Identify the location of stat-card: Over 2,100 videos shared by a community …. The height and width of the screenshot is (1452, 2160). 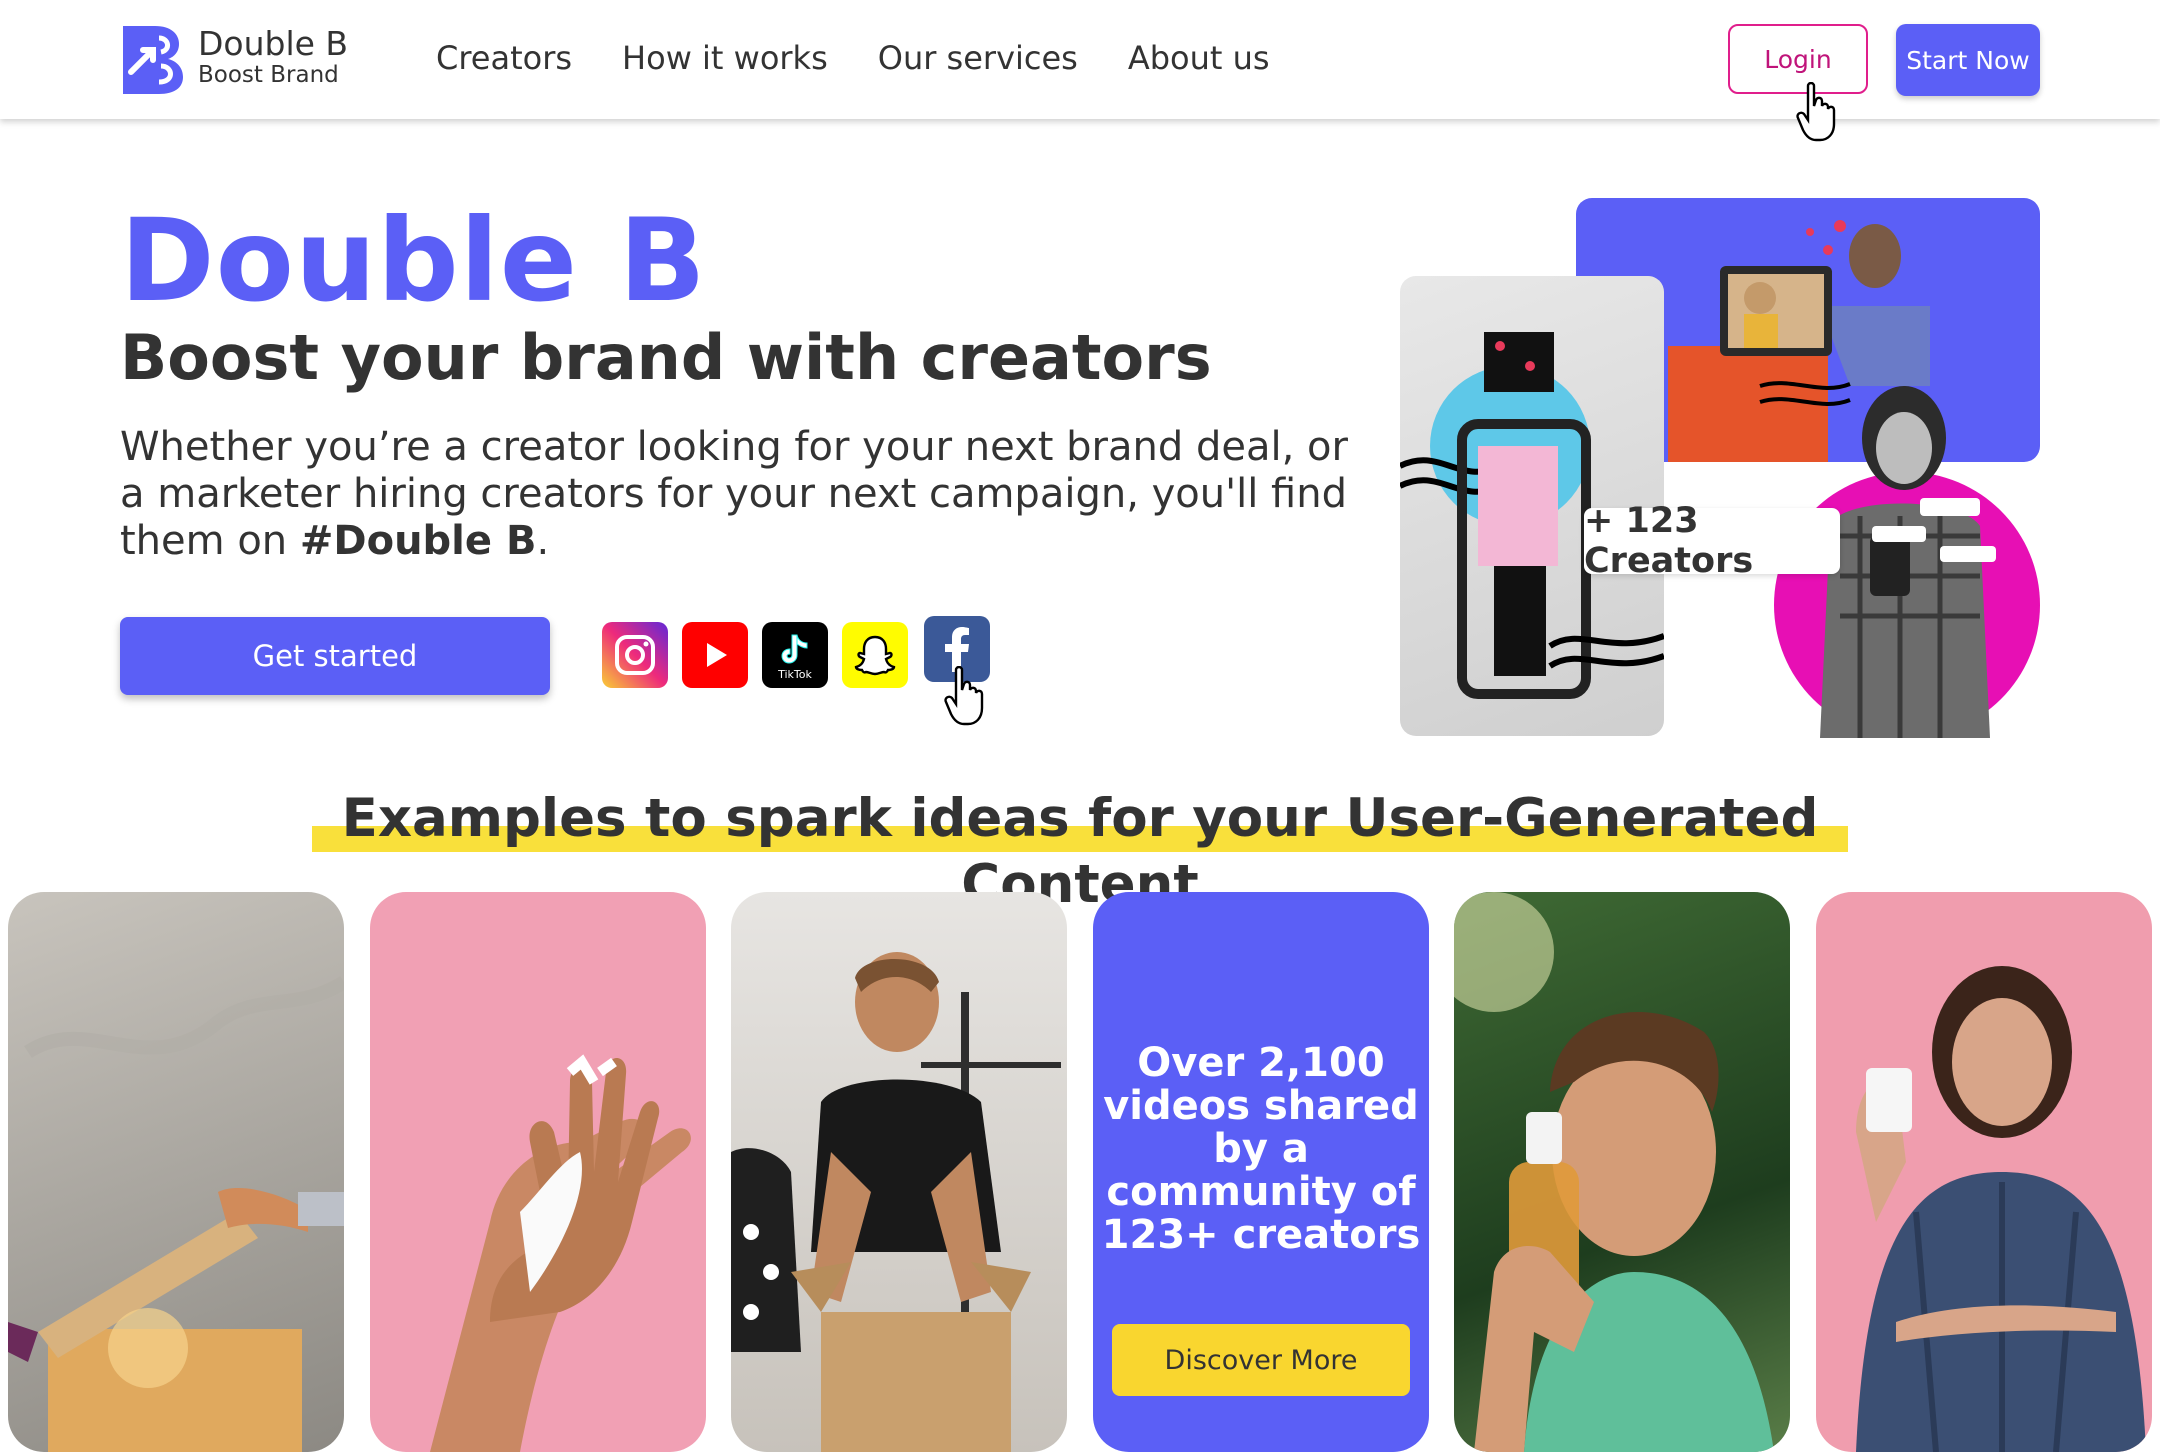
(1261, 1172).